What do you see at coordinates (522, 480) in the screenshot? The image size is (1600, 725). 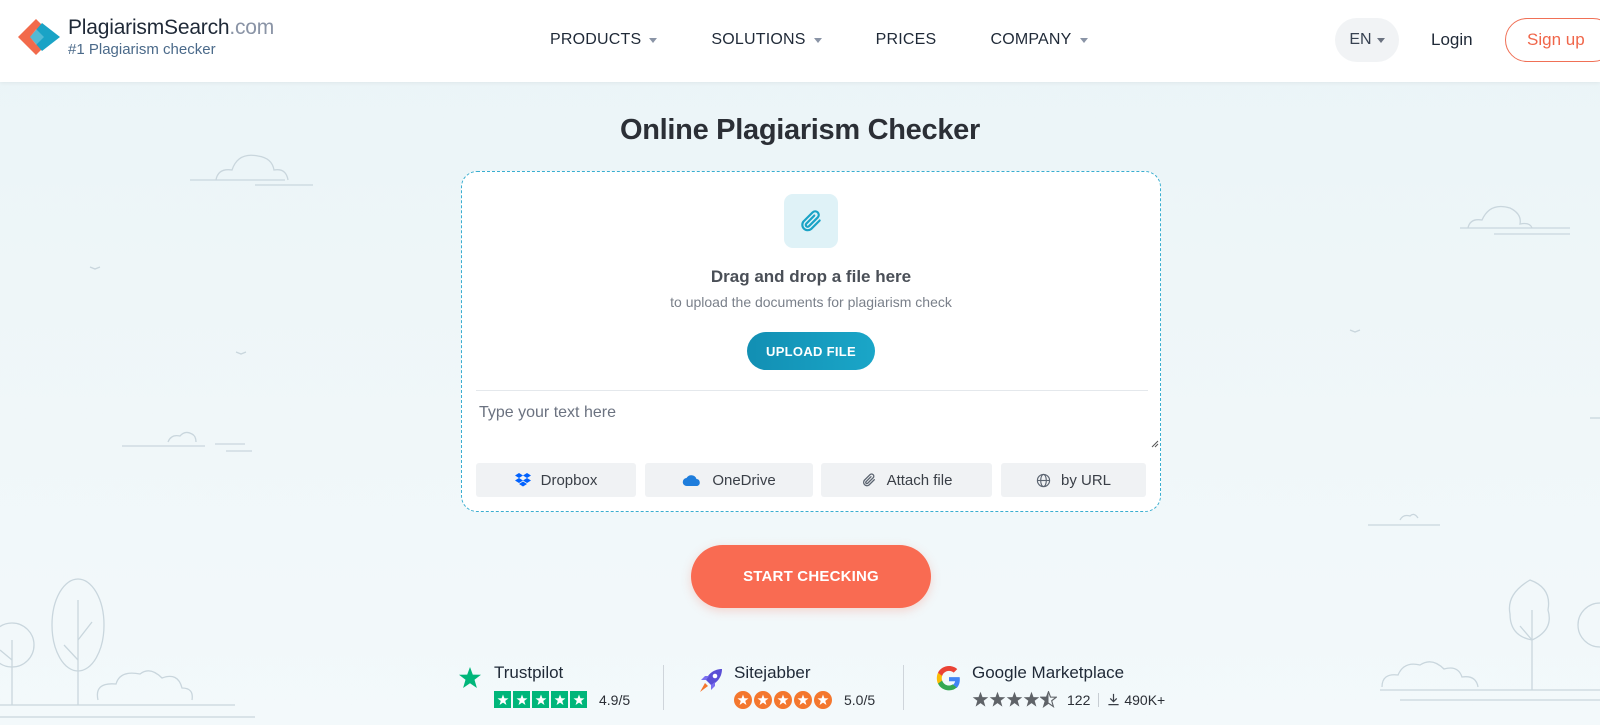 I see `dropbox-icon` at bounding box center [522, 480].